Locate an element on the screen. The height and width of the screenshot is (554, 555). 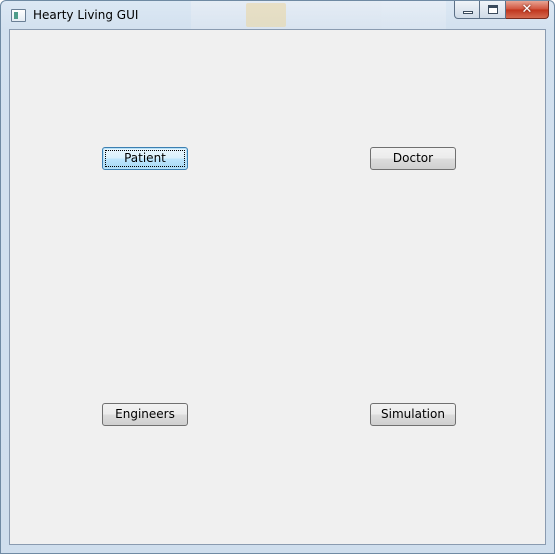
title-bar: Hearty Living GUI ✕ is located at coordinates (277, 15).